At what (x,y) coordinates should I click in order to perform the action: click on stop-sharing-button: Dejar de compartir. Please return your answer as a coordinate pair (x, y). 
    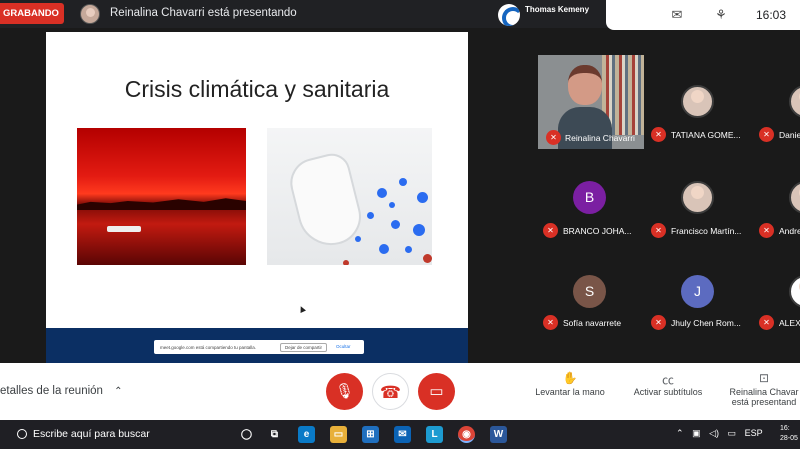
    Looking at the image, I should click on (304, 347).